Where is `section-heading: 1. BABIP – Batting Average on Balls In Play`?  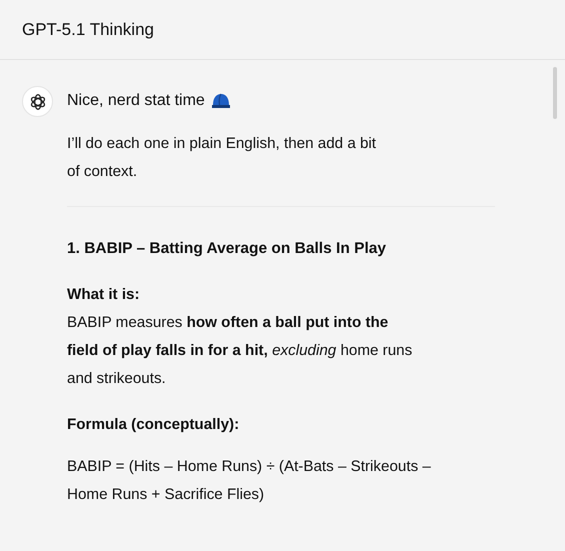 section-heading: 1. BABIP – Batting Average on Balls In Play is located at coordinates (227, 249).